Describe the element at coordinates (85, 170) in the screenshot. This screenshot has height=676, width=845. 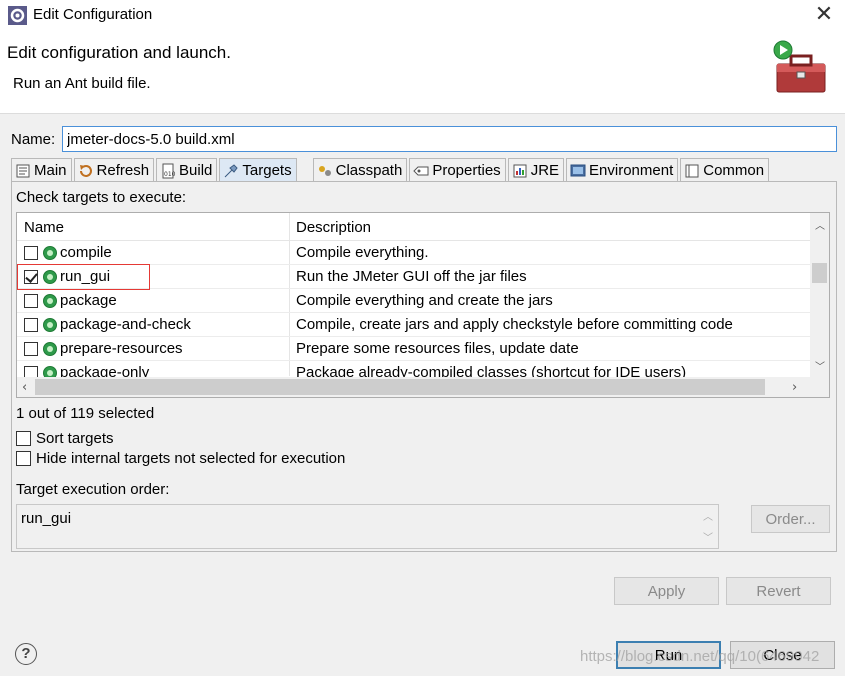
I see `refresh-icon` at that location.